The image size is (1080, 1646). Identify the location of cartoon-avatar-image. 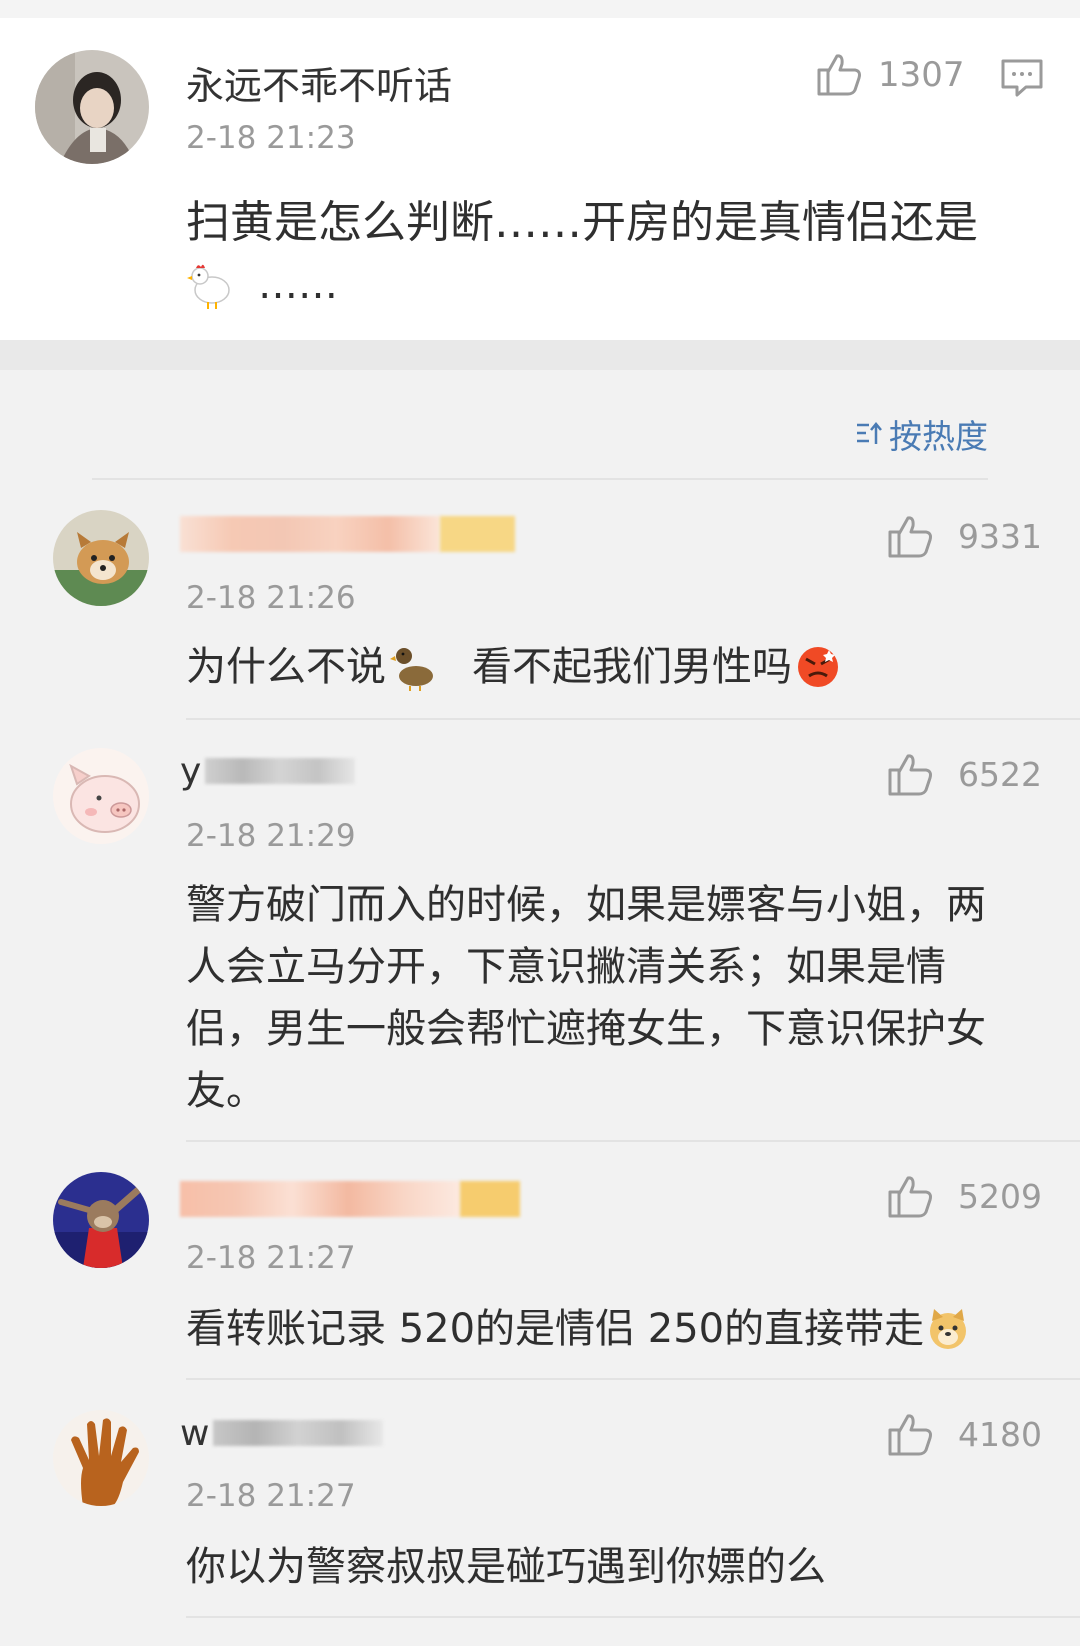
(101, 1220).